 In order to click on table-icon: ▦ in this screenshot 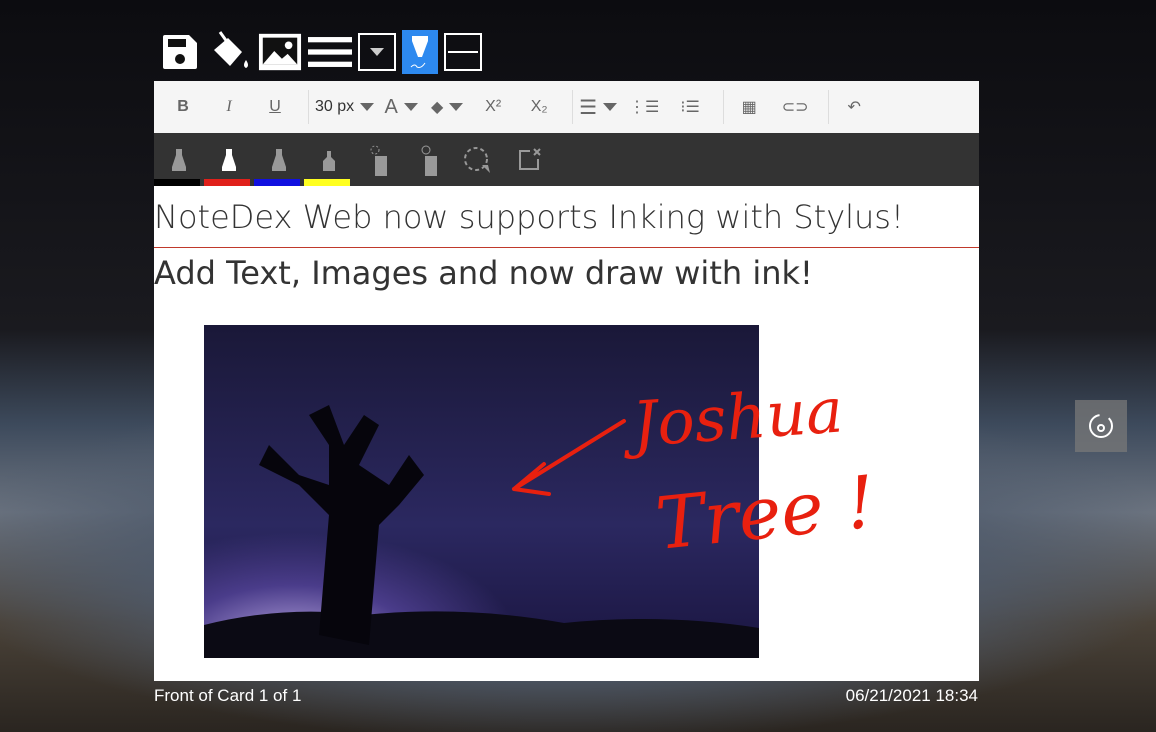, I will do `click(749, 107)`.